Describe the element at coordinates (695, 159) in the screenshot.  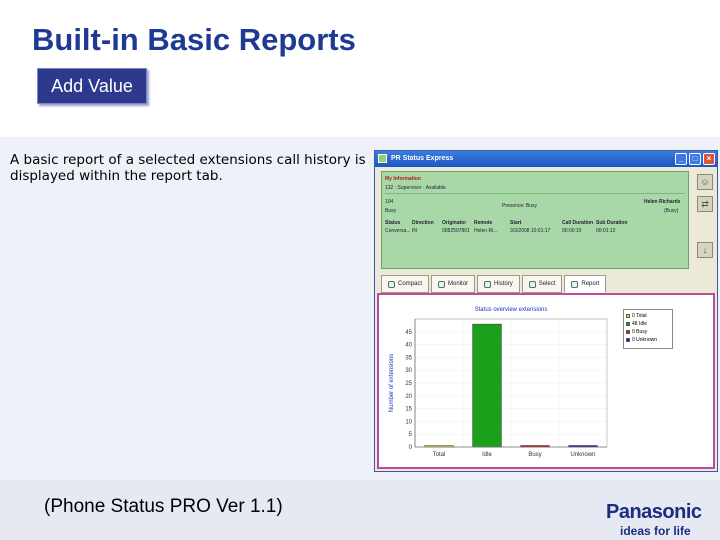
I see `maximize-button: □` at that location.